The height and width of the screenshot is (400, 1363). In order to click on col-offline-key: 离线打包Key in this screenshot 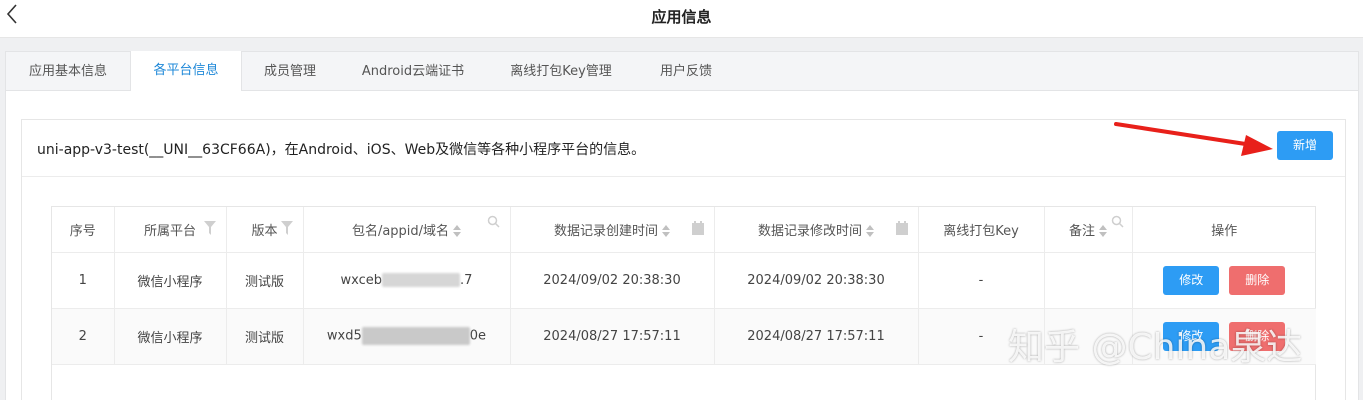, I will do `click(981, 230)`.